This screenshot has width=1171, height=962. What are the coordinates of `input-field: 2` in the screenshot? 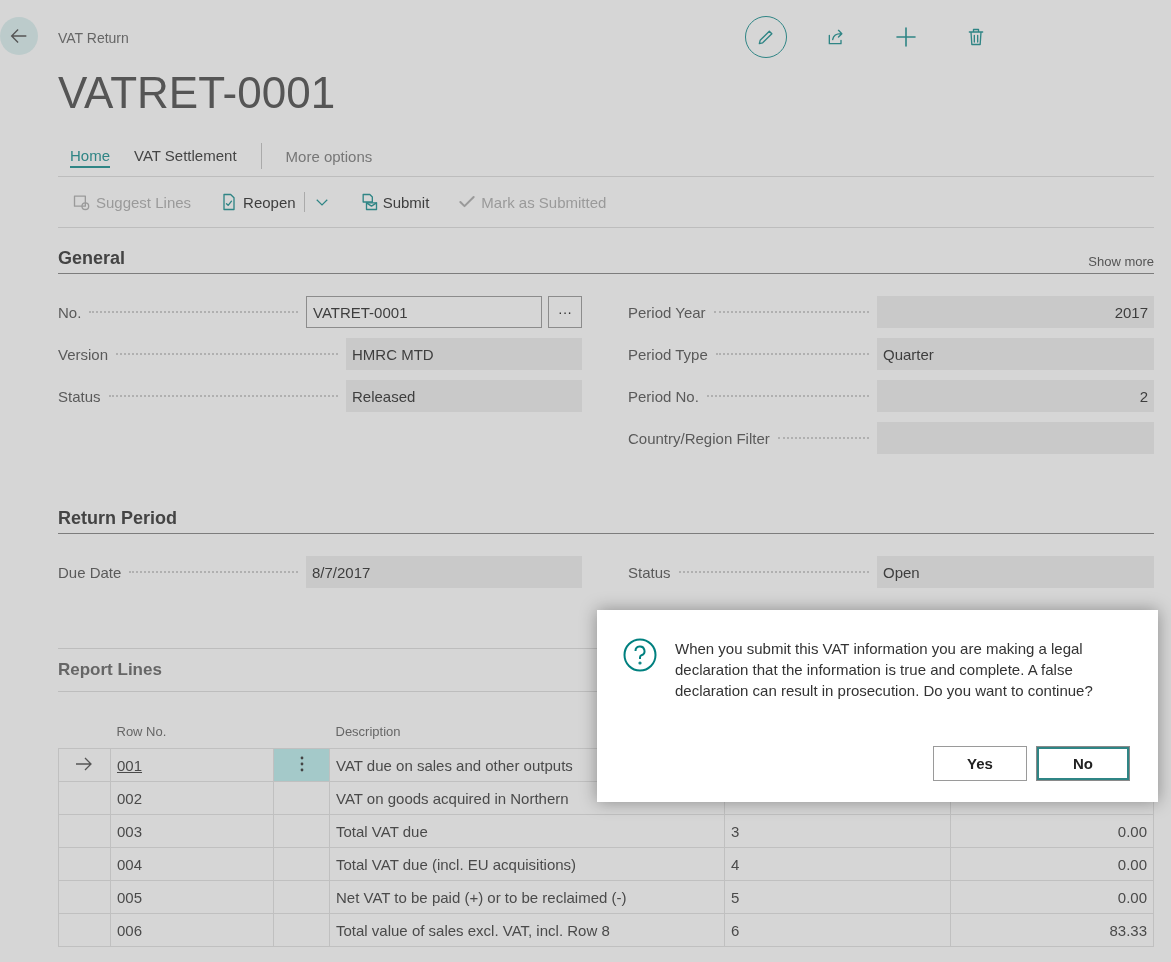 It's located at (1015, 396).